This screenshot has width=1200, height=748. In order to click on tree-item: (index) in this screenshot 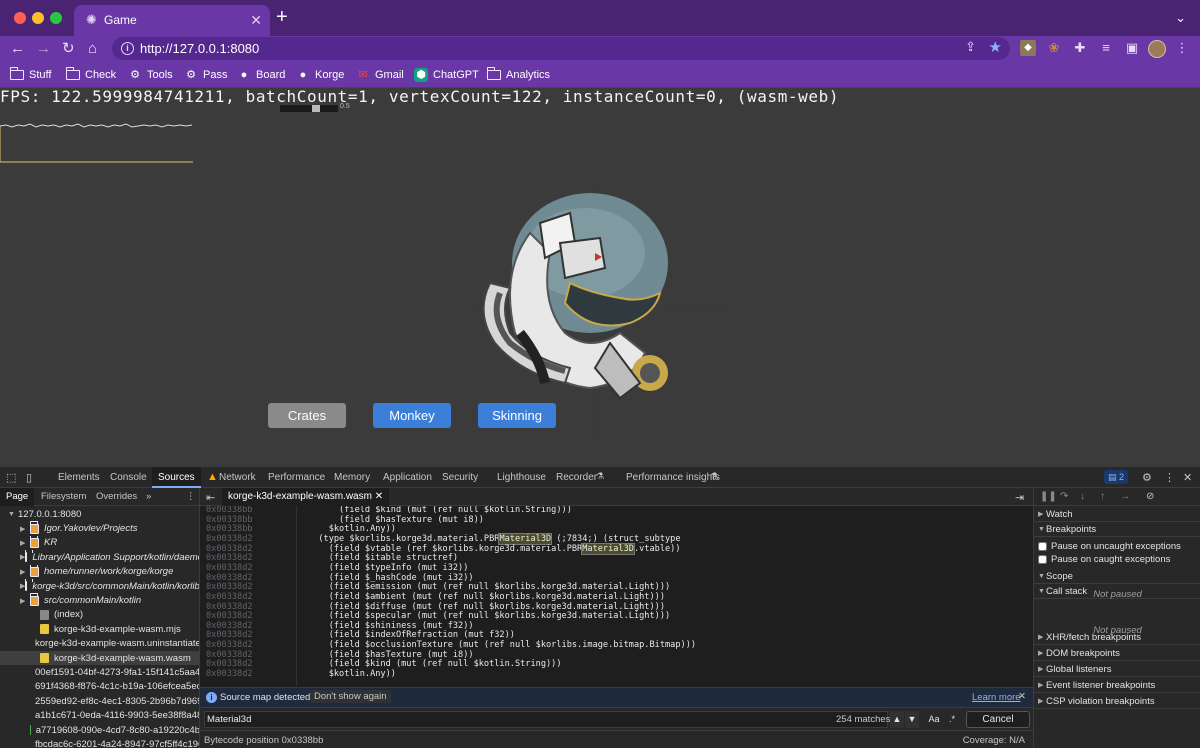, I will do `click(99, 615)`.